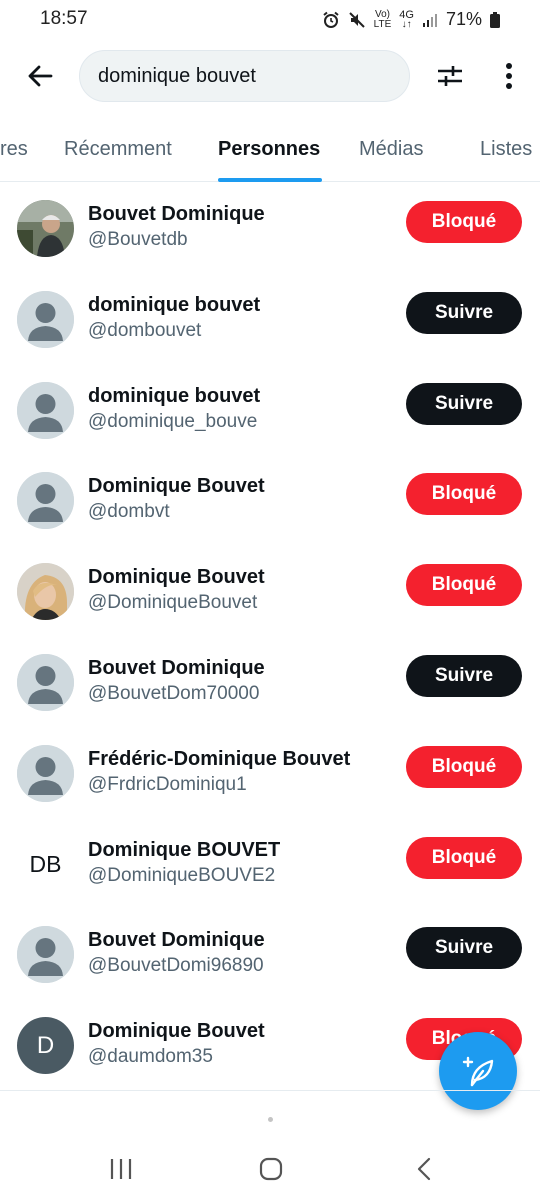 The width and height of the screenshot is (540, 1200). What do you see at coordinates (64, 18) in the screenshot?
I see `status-time: 18:57` at bounding box center [64, 18].